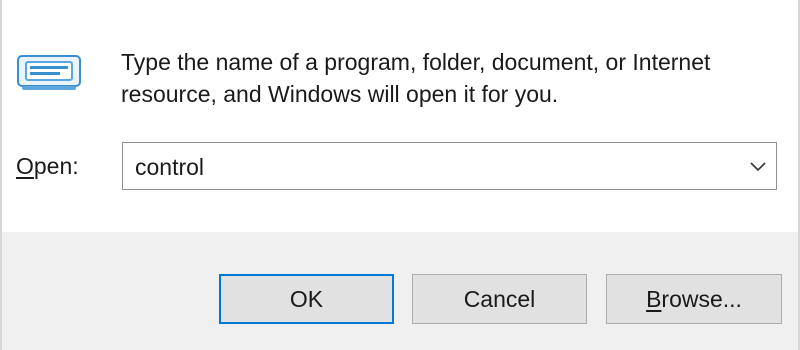 The width and height of the screenshot is (800, 350). Describe the element at coordinates (758, 166) in the screenshot. I see `chevron-down-icon` at that location.